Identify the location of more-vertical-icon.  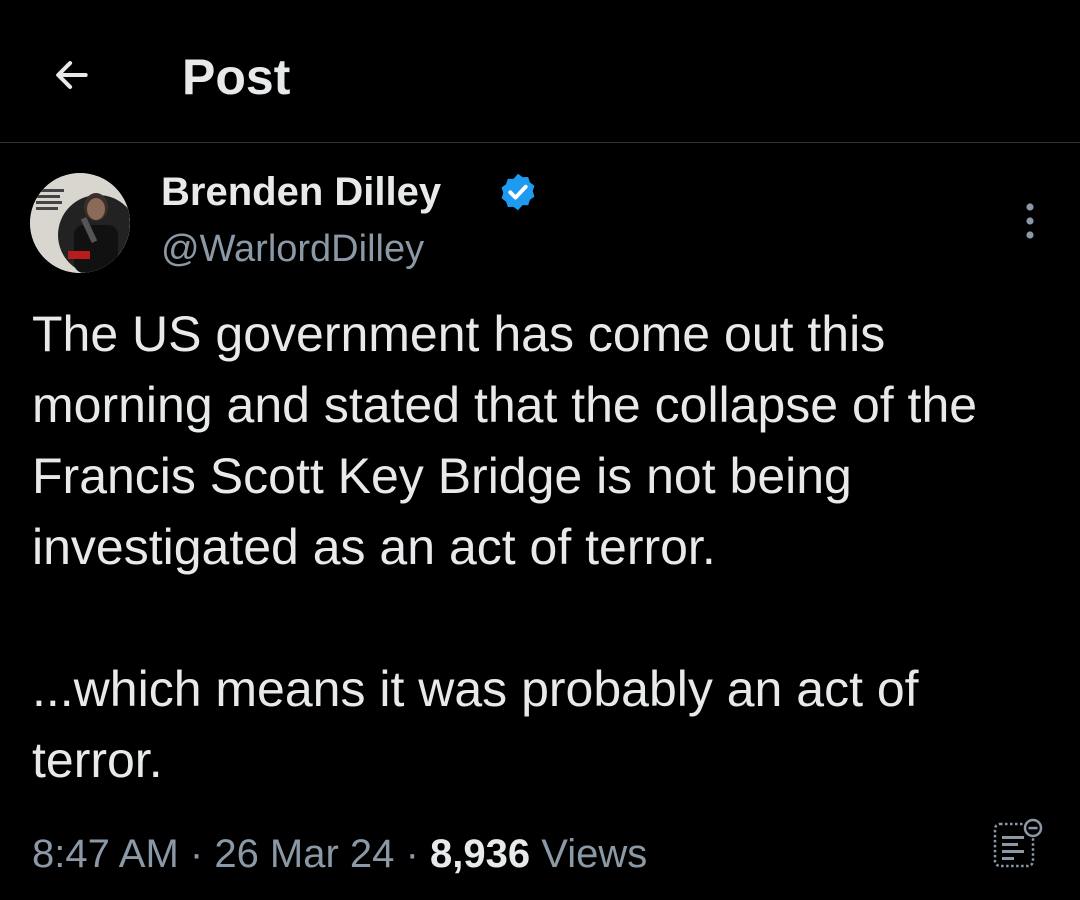
(1030, 221).